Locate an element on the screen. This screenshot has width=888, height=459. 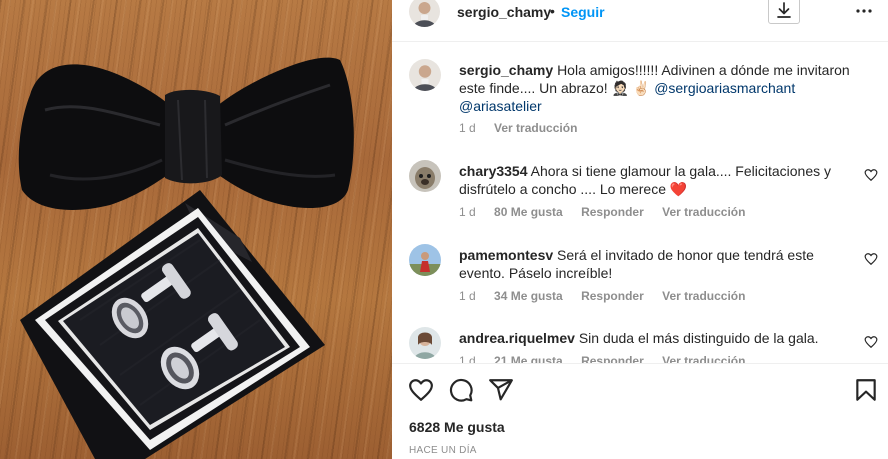
comment-likes: 80 Me gusta is located at coordinates (528, 212).